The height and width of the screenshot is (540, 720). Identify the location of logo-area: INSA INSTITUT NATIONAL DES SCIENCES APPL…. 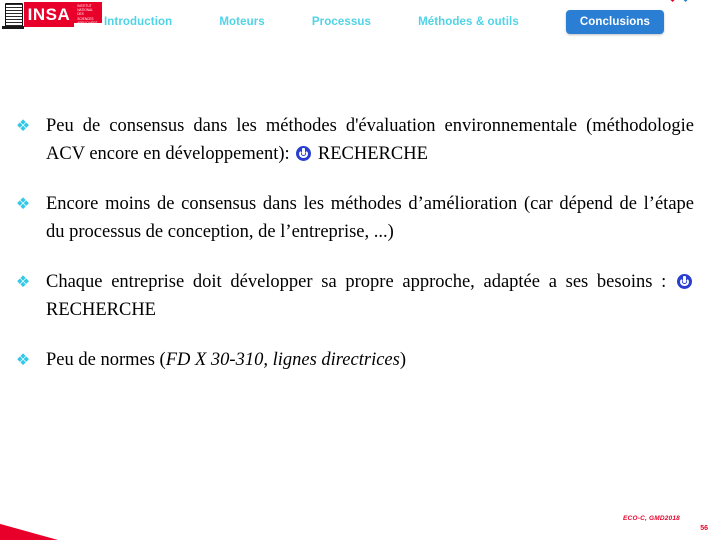
(51, 15).